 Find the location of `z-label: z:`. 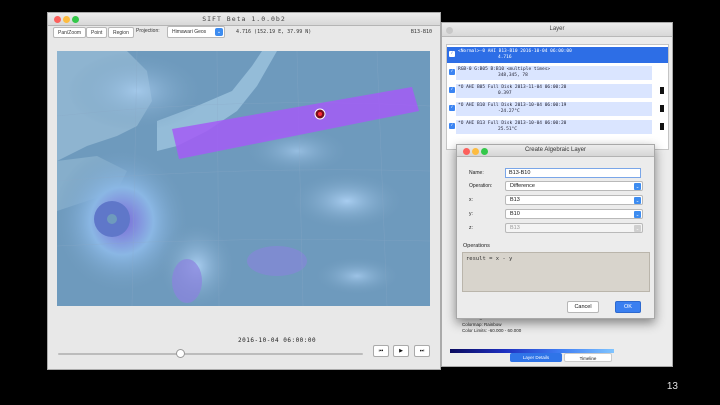

z-label: z: is located at coordinates (471, 228).